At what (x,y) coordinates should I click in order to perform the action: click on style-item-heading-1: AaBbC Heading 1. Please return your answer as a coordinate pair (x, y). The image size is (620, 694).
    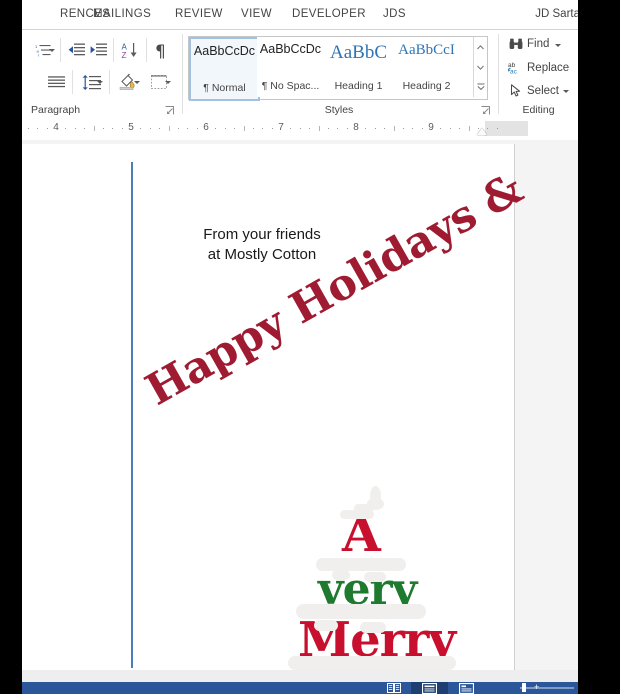
    Looking at the image, I should click on (358, 67).